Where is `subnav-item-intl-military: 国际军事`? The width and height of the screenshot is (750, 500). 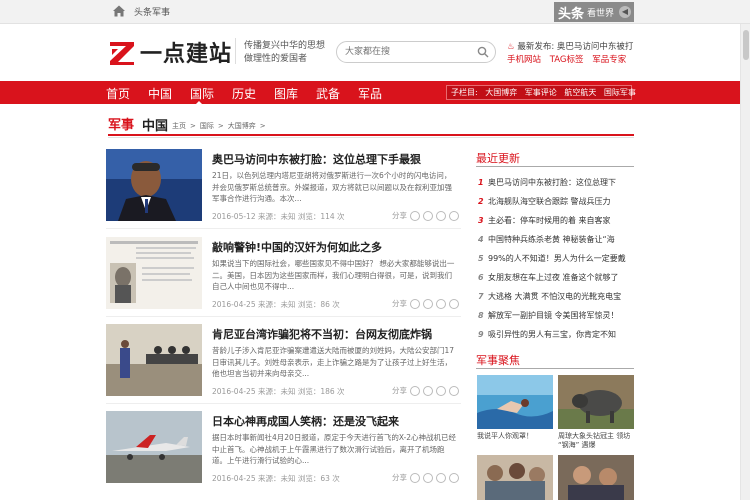 subnav-item-intl-military: 国际军事 is located at coordinates (620, 92).